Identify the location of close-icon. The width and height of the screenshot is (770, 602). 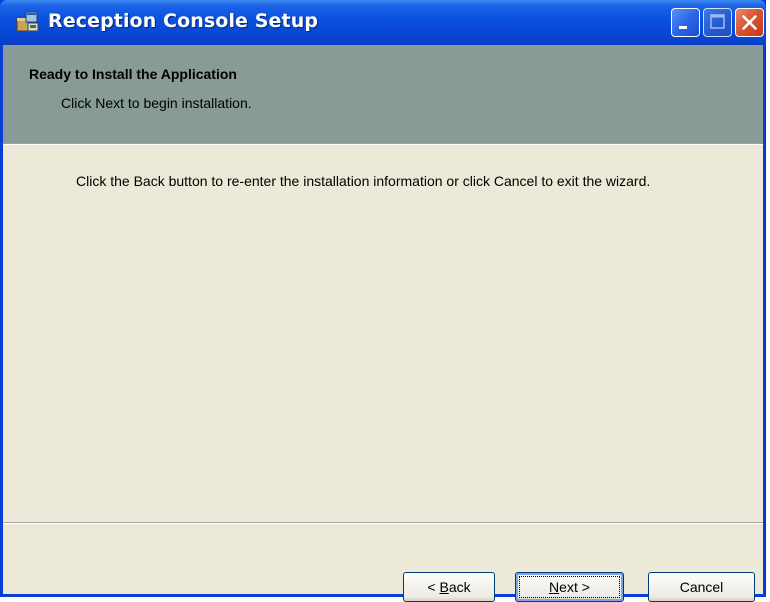
(749, 22).